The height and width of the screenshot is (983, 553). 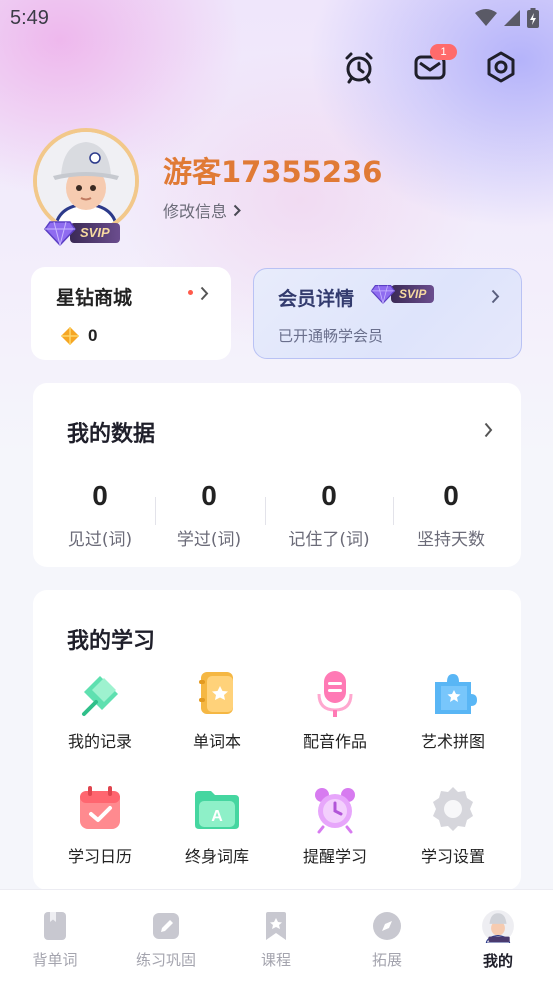 What do you see at coordinates (276, 926) in the screenshot?
I see `bookmark-icon` at bounding box center [276, 926].